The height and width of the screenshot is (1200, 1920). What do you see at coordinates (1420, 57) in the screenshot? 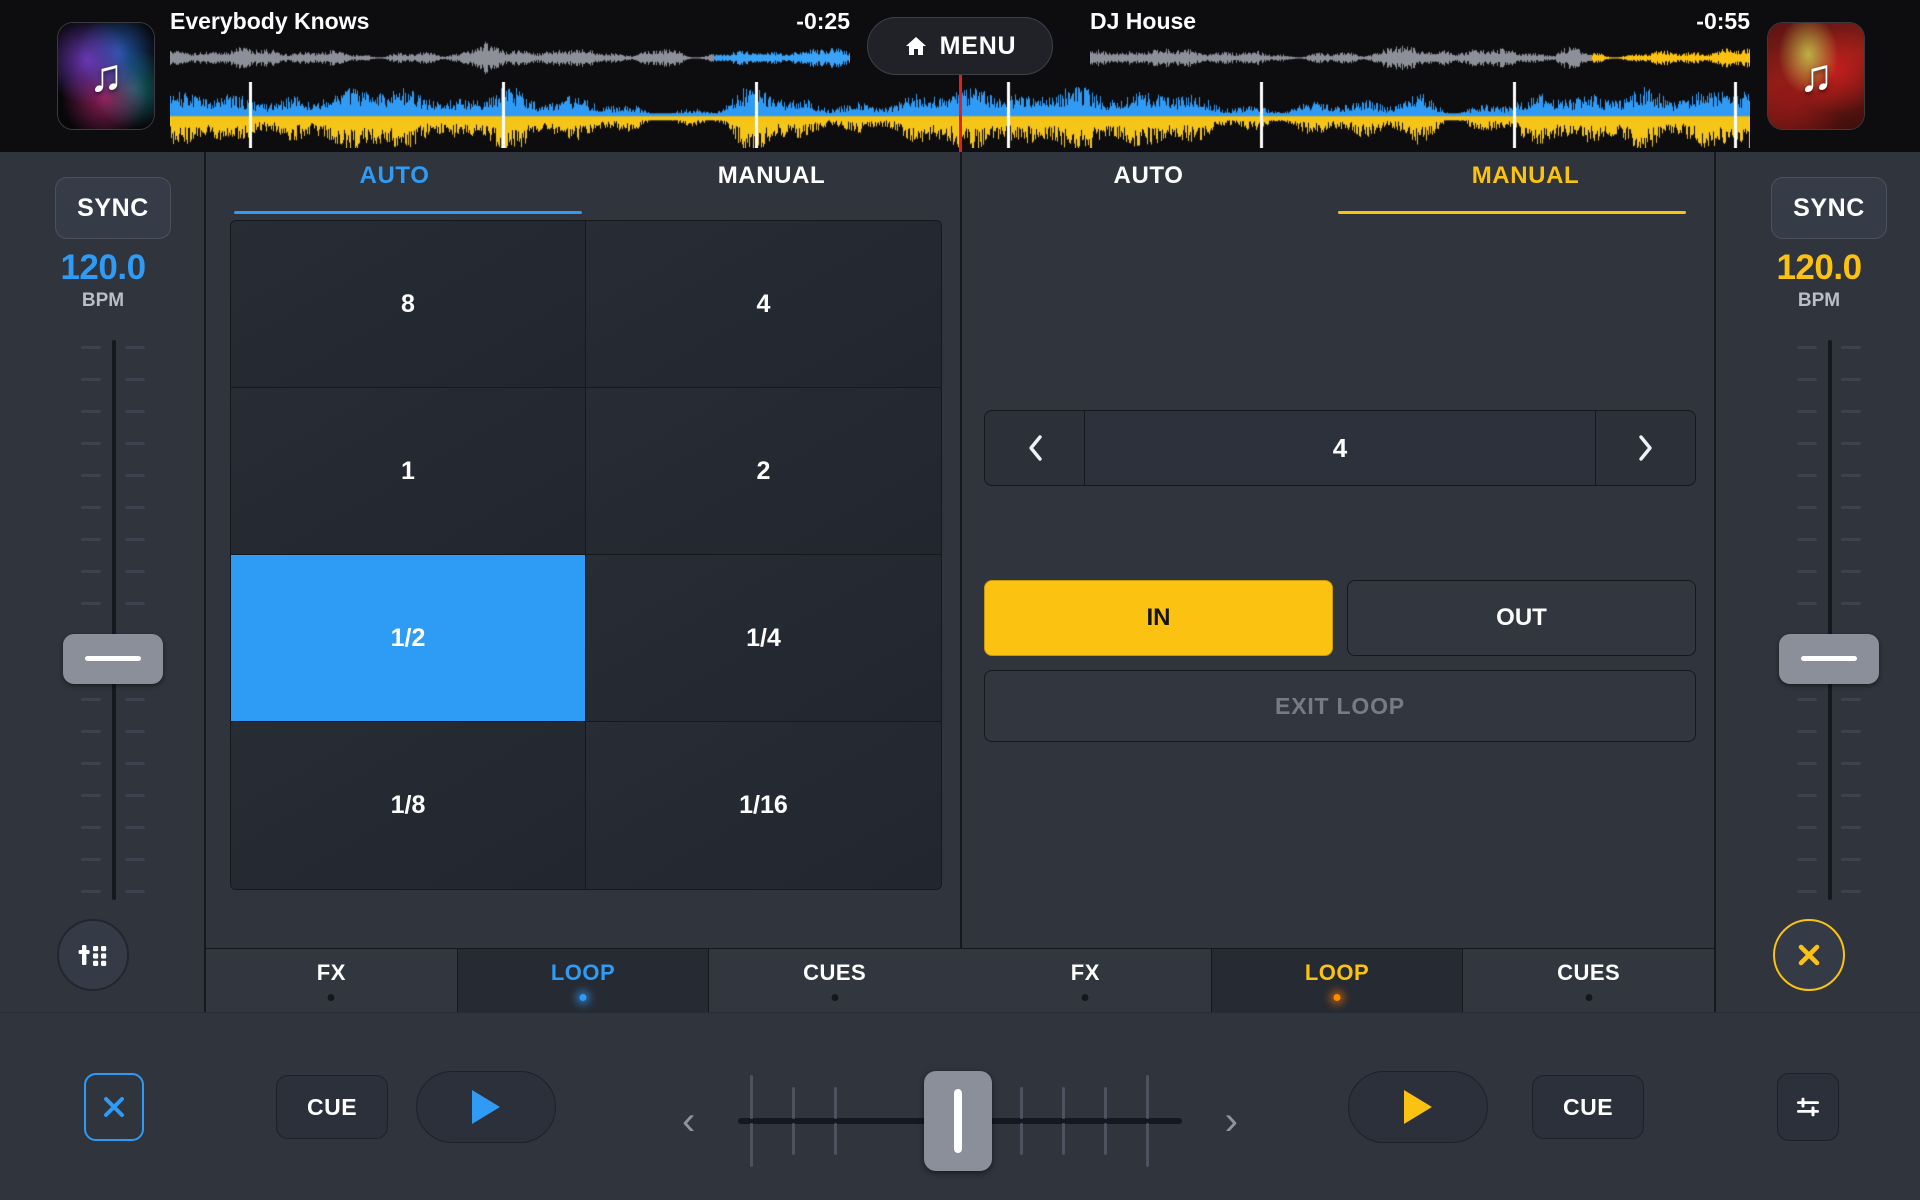
I see `deck-b-overview-waveform` at bounding box center [1420, 57].